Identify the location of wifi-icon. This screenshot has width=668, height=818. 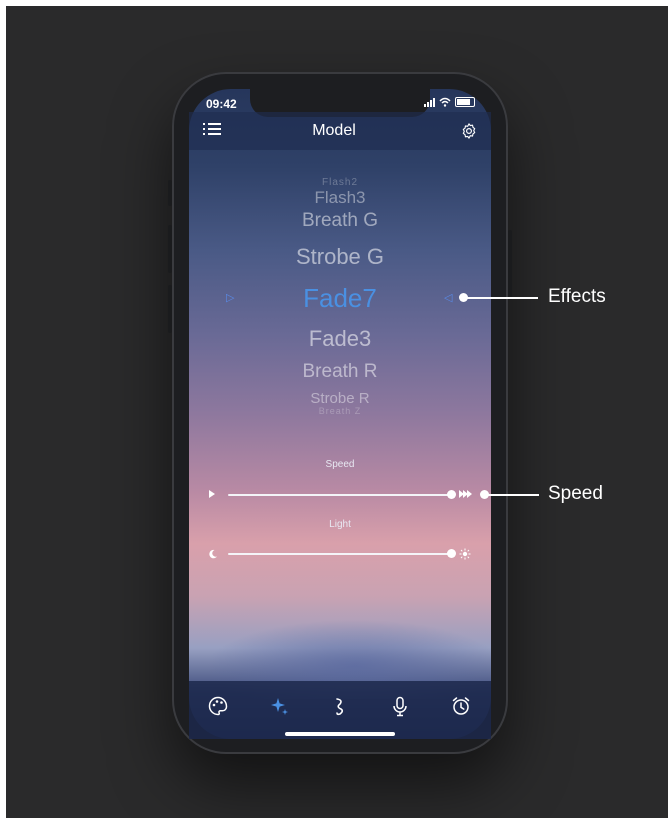
(445, 102).